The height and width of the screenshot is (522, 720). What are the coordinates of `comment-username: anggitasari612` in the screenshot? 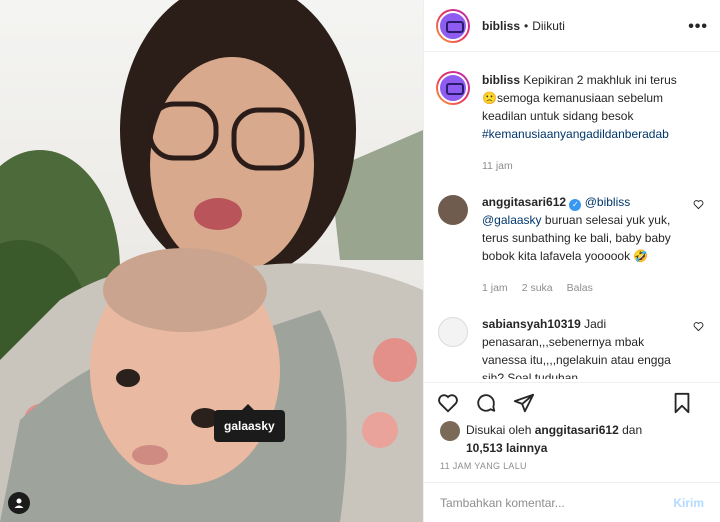 It's located at (524, 202).